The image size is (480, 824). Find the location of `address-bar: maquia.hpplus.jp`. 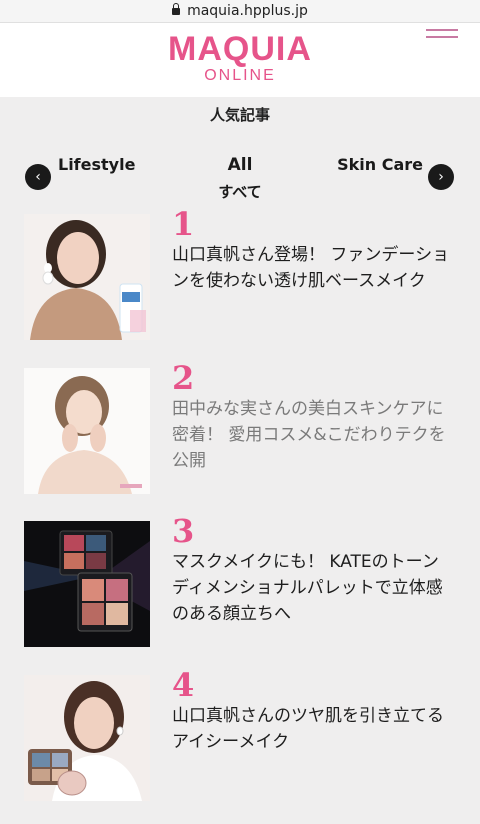

address-bar: maquia.hpplus.jp is located at coordinates (240, 11).